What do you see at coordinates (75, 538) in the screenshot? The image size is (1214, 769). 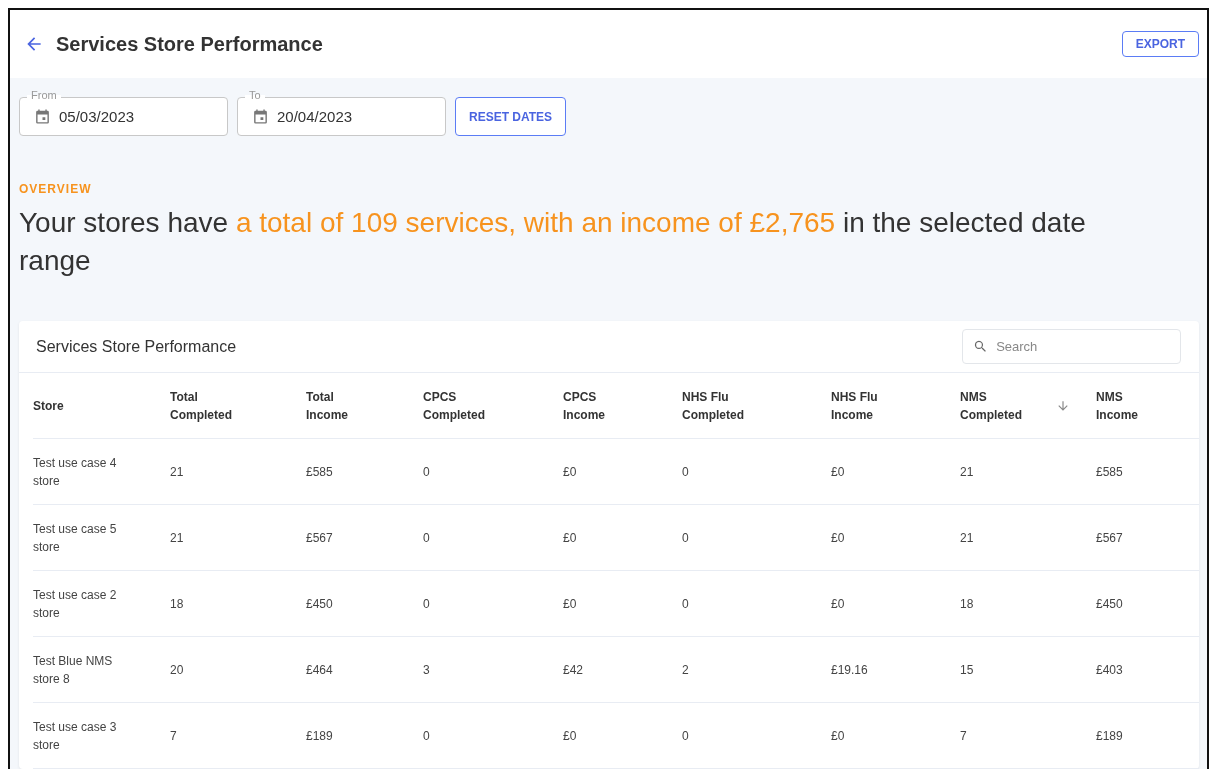 I see `table-cell-text: Test use case 5 store` at bounding box center [75, 538].